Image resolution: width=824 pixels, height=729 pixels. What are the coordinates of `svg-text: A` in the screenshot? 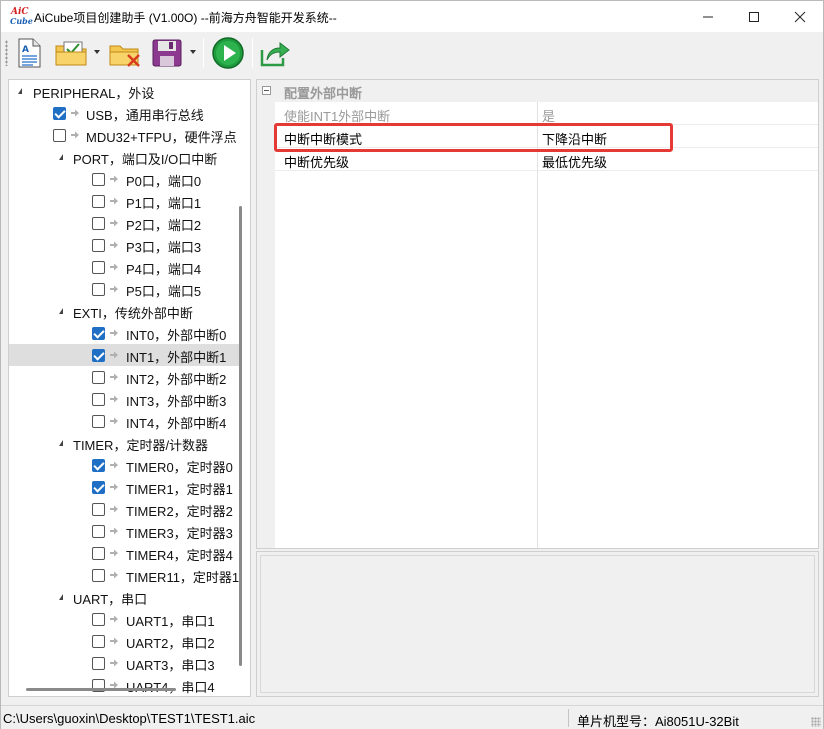 It's located at (25, 50).